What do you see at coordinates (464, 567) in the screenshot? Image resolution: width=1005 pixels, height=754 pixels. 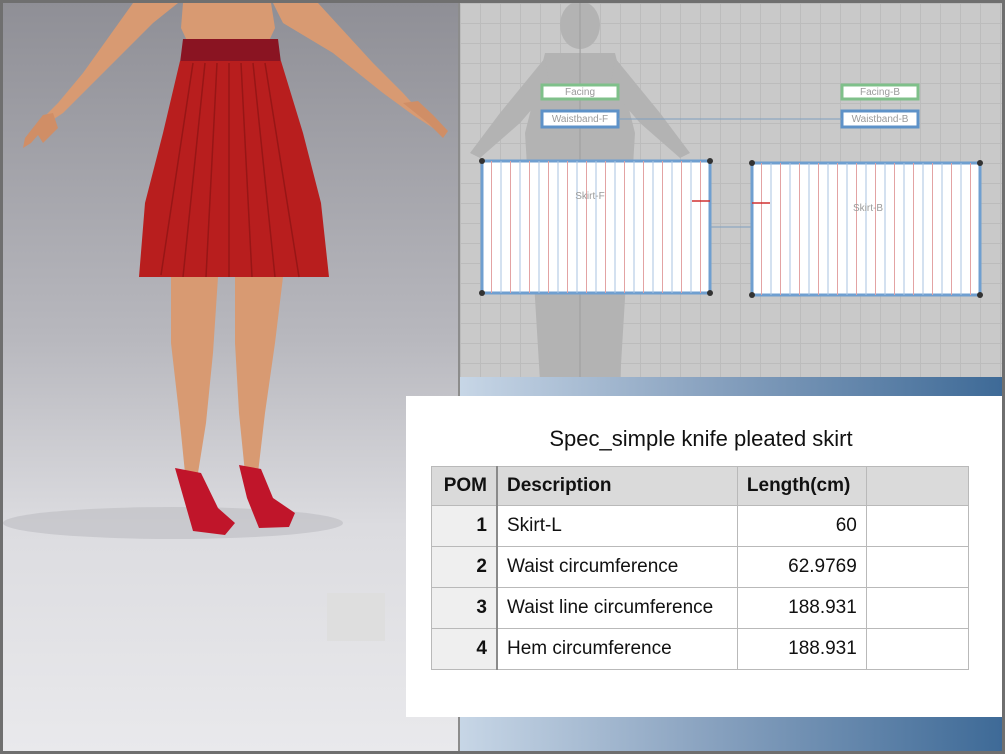 I see `cell-pom: 2` at bounding box center [464, 567].